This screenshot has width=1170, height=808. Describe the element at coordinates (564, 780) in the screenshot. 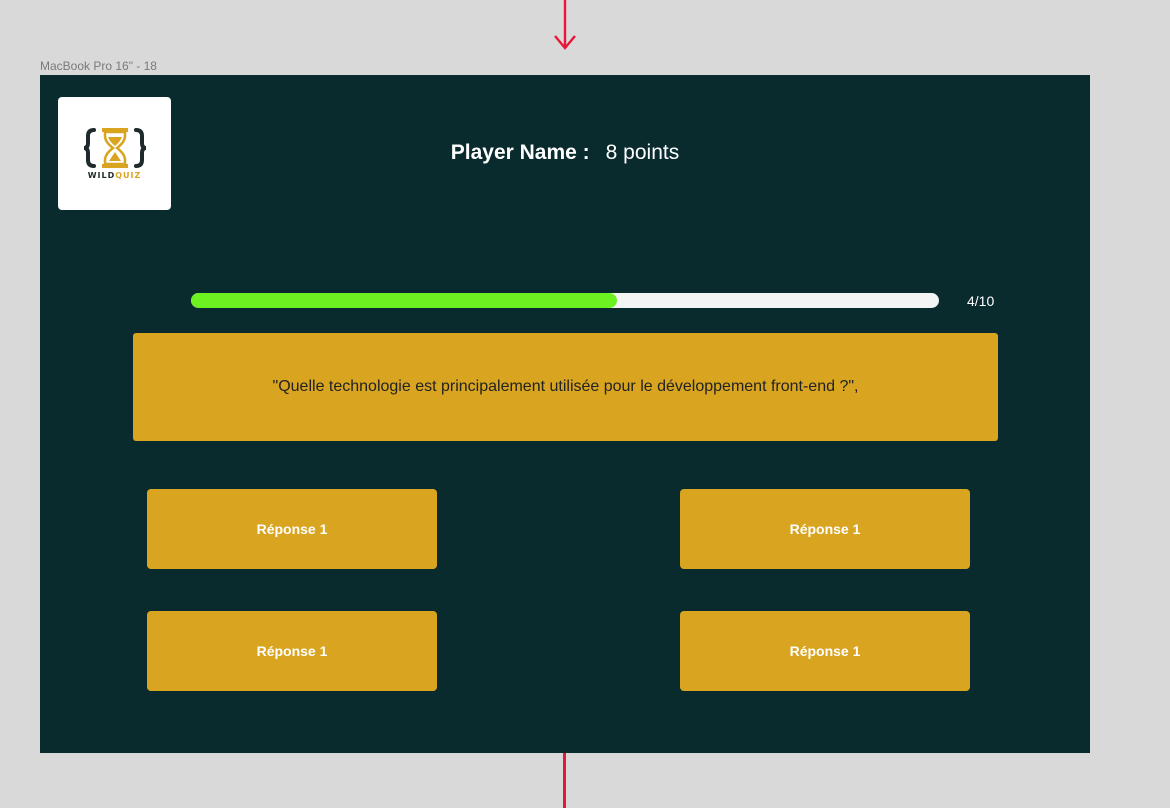

I see `connector-line` at that location.